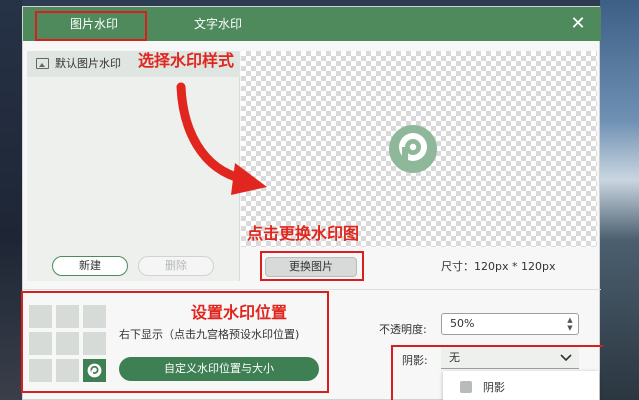  I want to click on annotation-set-position: 设置水印位置, so click(239, 312).